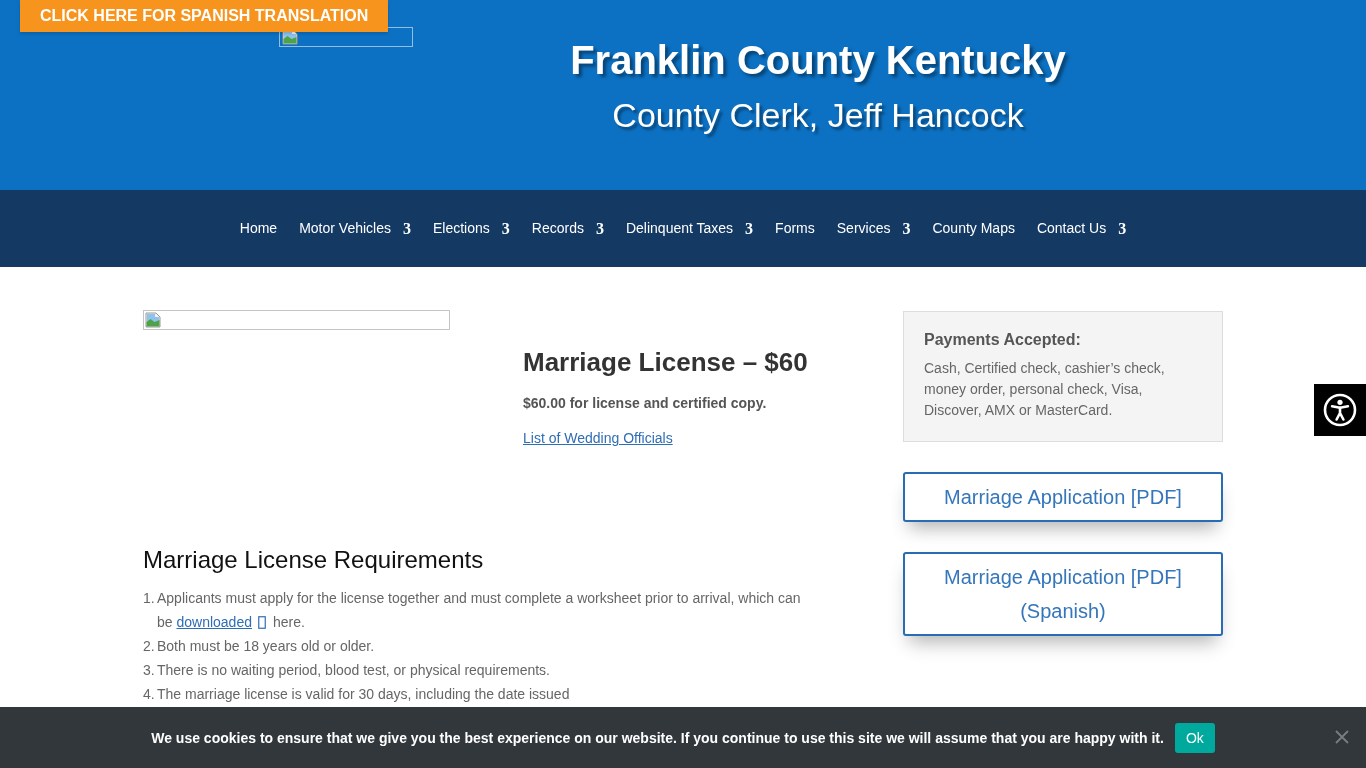  What do you see at coordinates (353, 670) in the screenshot?
I see `list-item-text: There is no waiting period, blood test, or physical requirements.` at bounding box center [353, 670].